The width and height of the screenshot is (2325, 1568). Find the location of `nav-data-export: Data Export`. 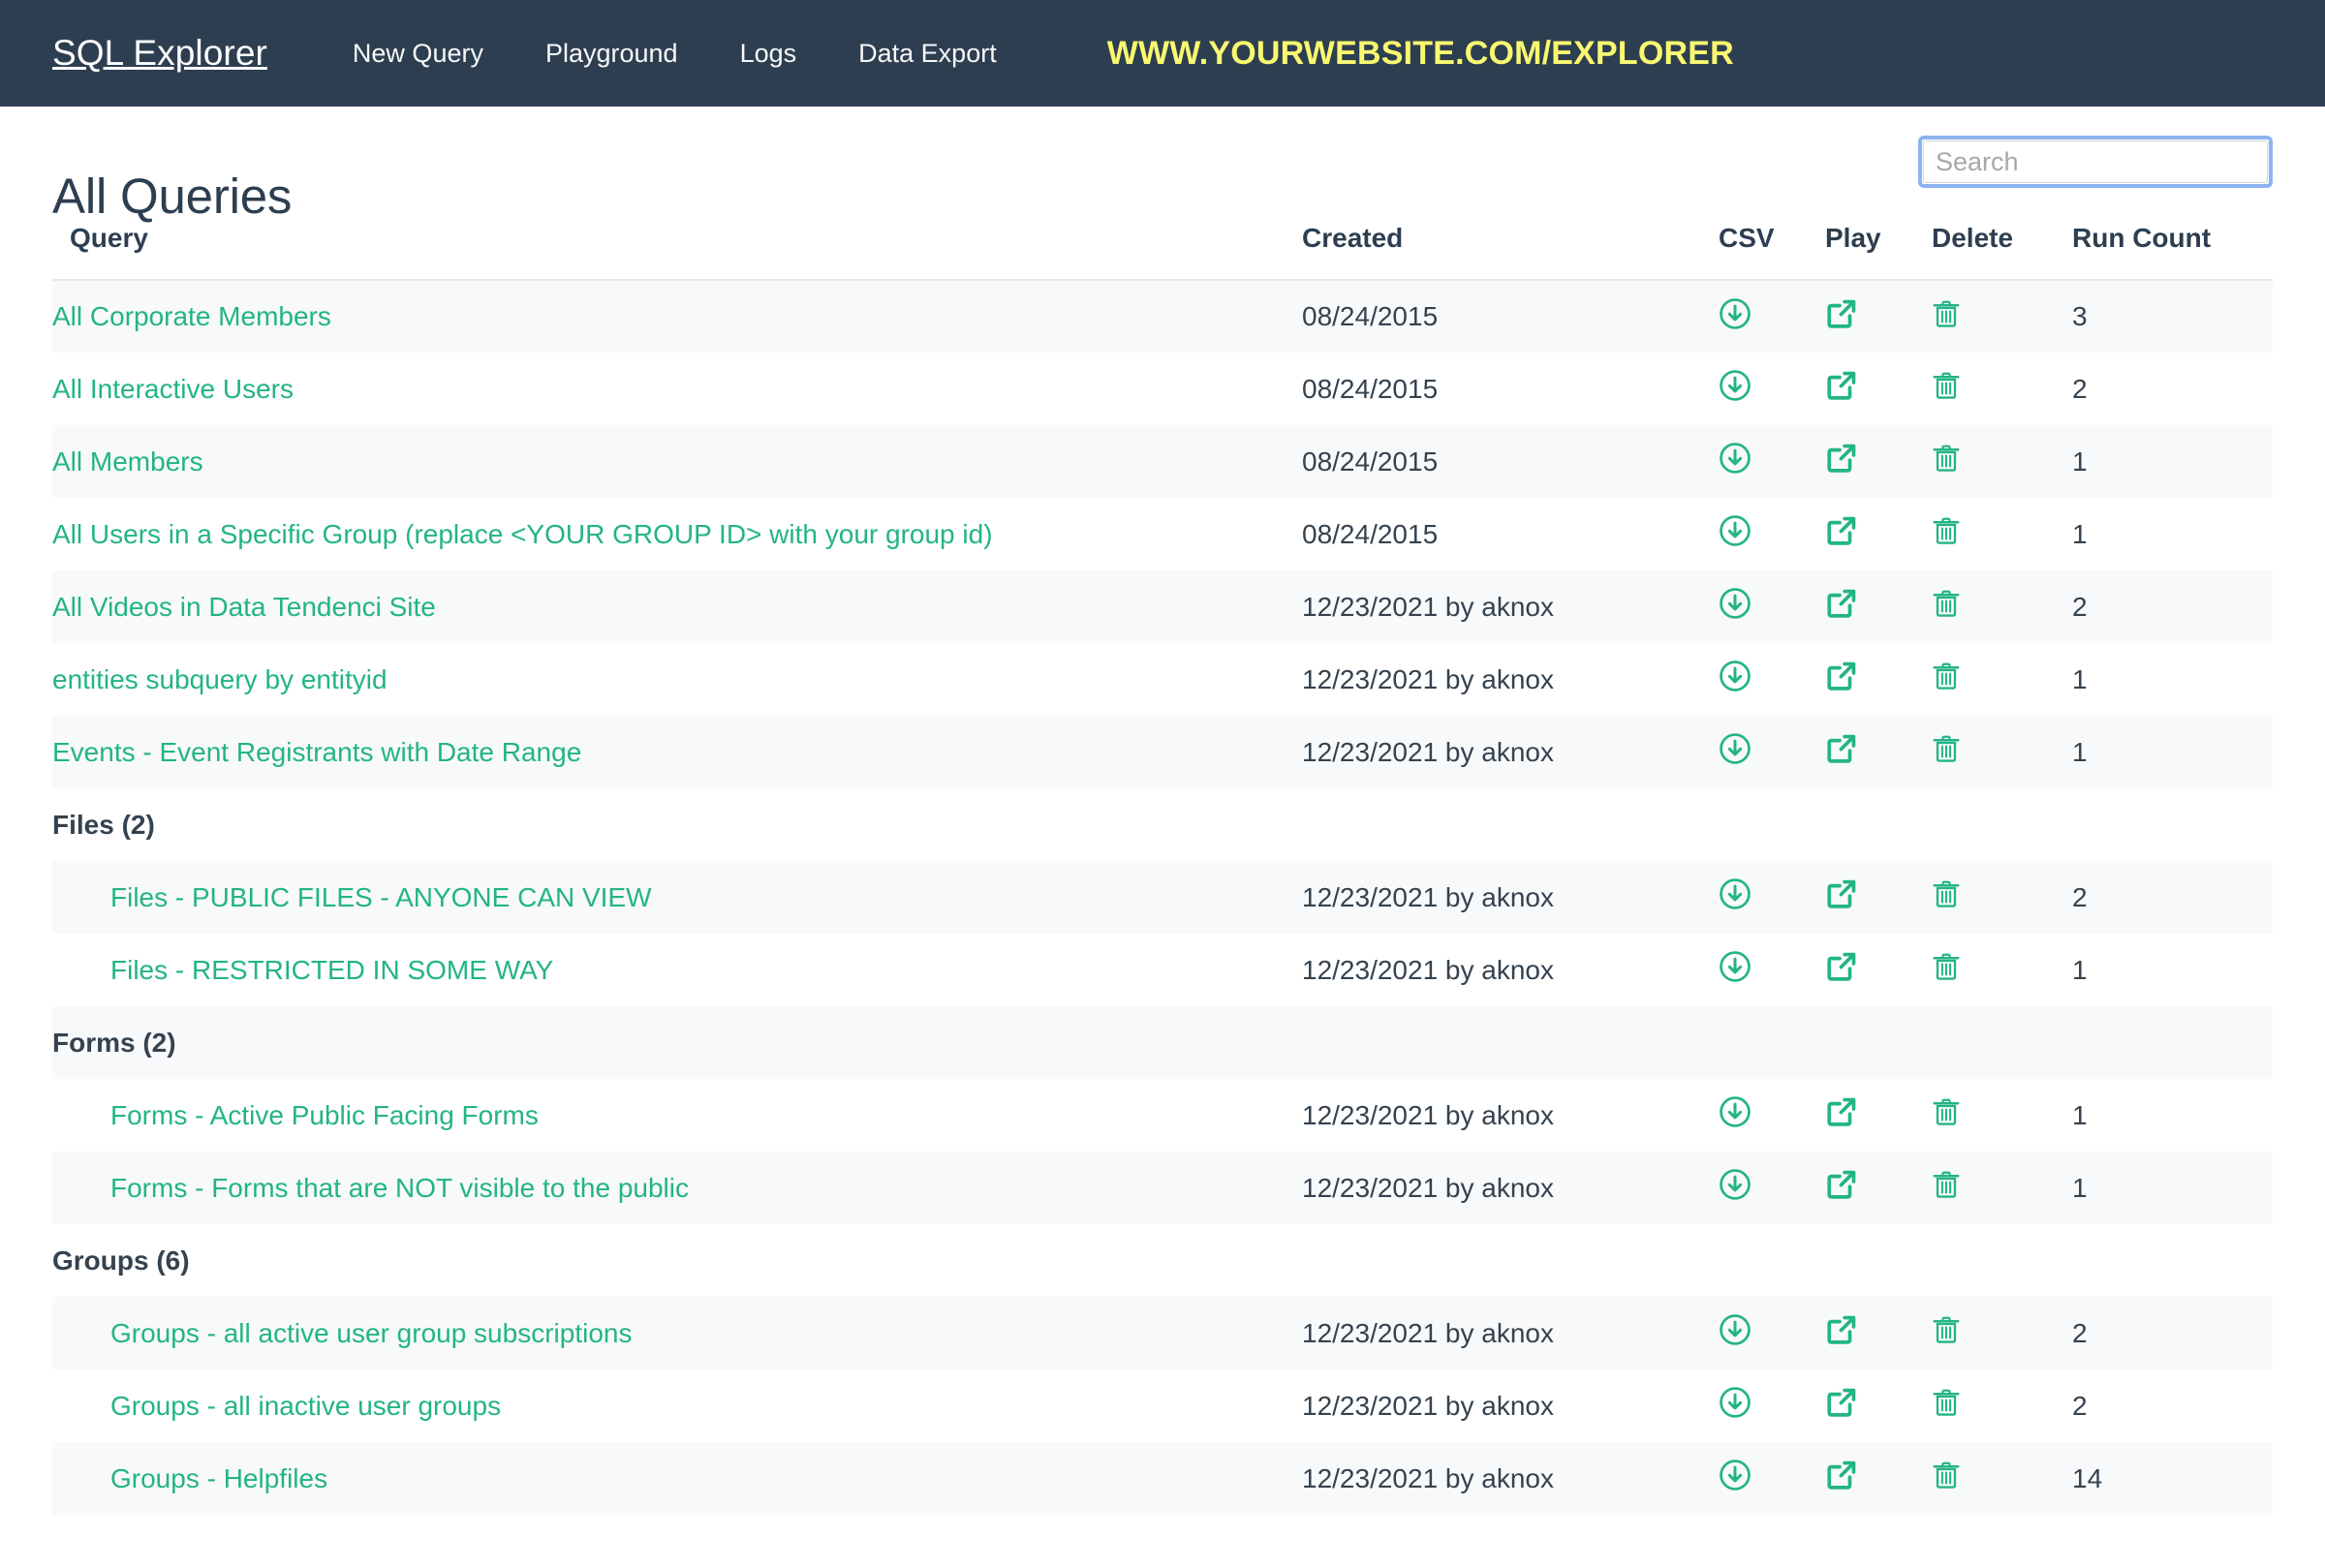

nav-data-export: Data Export is located at coordinates (927, 54).